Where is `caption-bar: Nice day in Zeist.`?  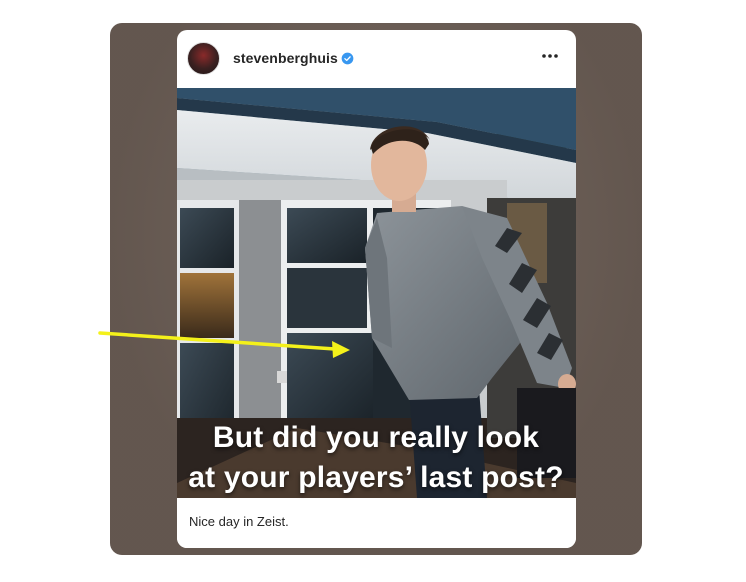
caption-bar: Nice day in Zeist. is located at coordinates (376, 523).